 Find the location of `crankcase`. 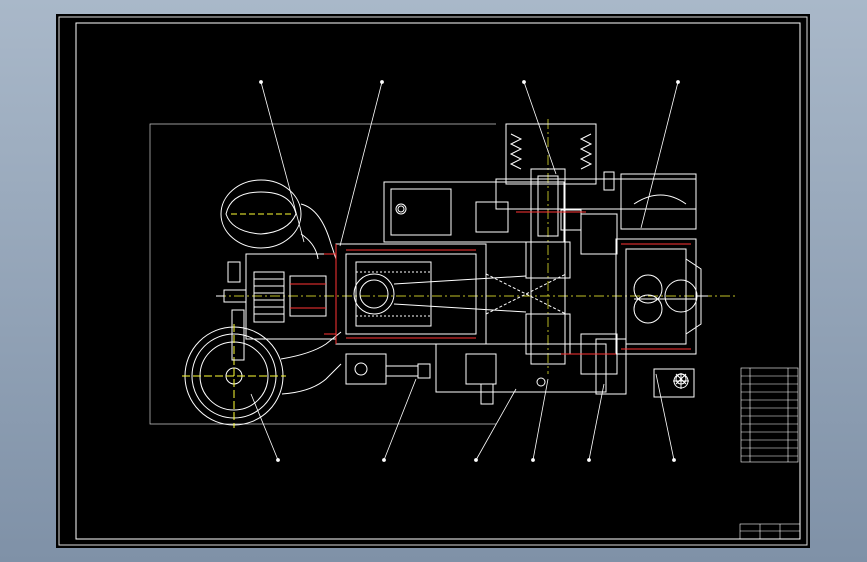

crankcase is located at coordinates (505, 293).